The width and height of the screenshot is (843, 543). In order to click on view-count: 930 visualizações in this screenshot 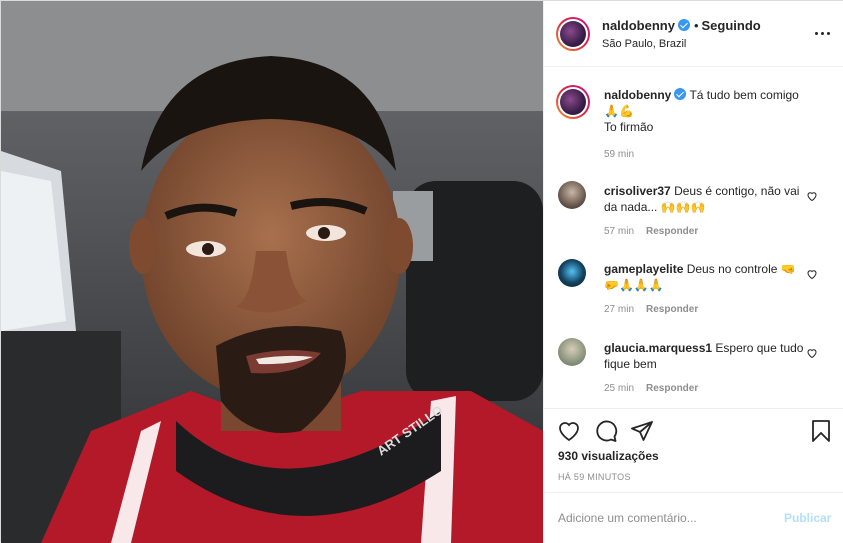, I will do `click(608, 456)`.